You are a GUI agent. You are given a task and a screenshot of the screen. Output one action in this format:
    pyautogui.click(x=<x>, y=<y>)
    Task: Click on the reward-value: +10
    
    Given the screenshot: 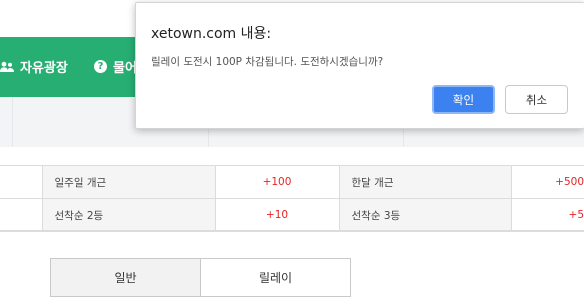 What is the action you would take?
    pyautogui.click(x=276, y=215)
    